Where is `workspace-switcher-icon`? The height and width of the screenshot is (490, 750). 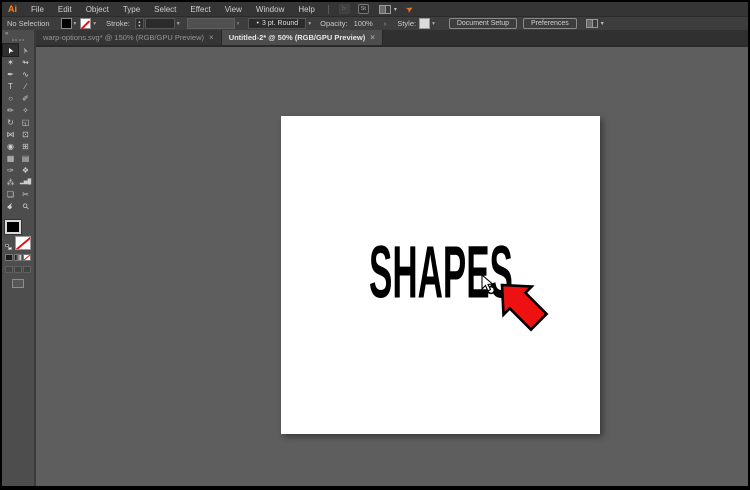 workspace-switcher-icon is located at coordinates (384, 9).